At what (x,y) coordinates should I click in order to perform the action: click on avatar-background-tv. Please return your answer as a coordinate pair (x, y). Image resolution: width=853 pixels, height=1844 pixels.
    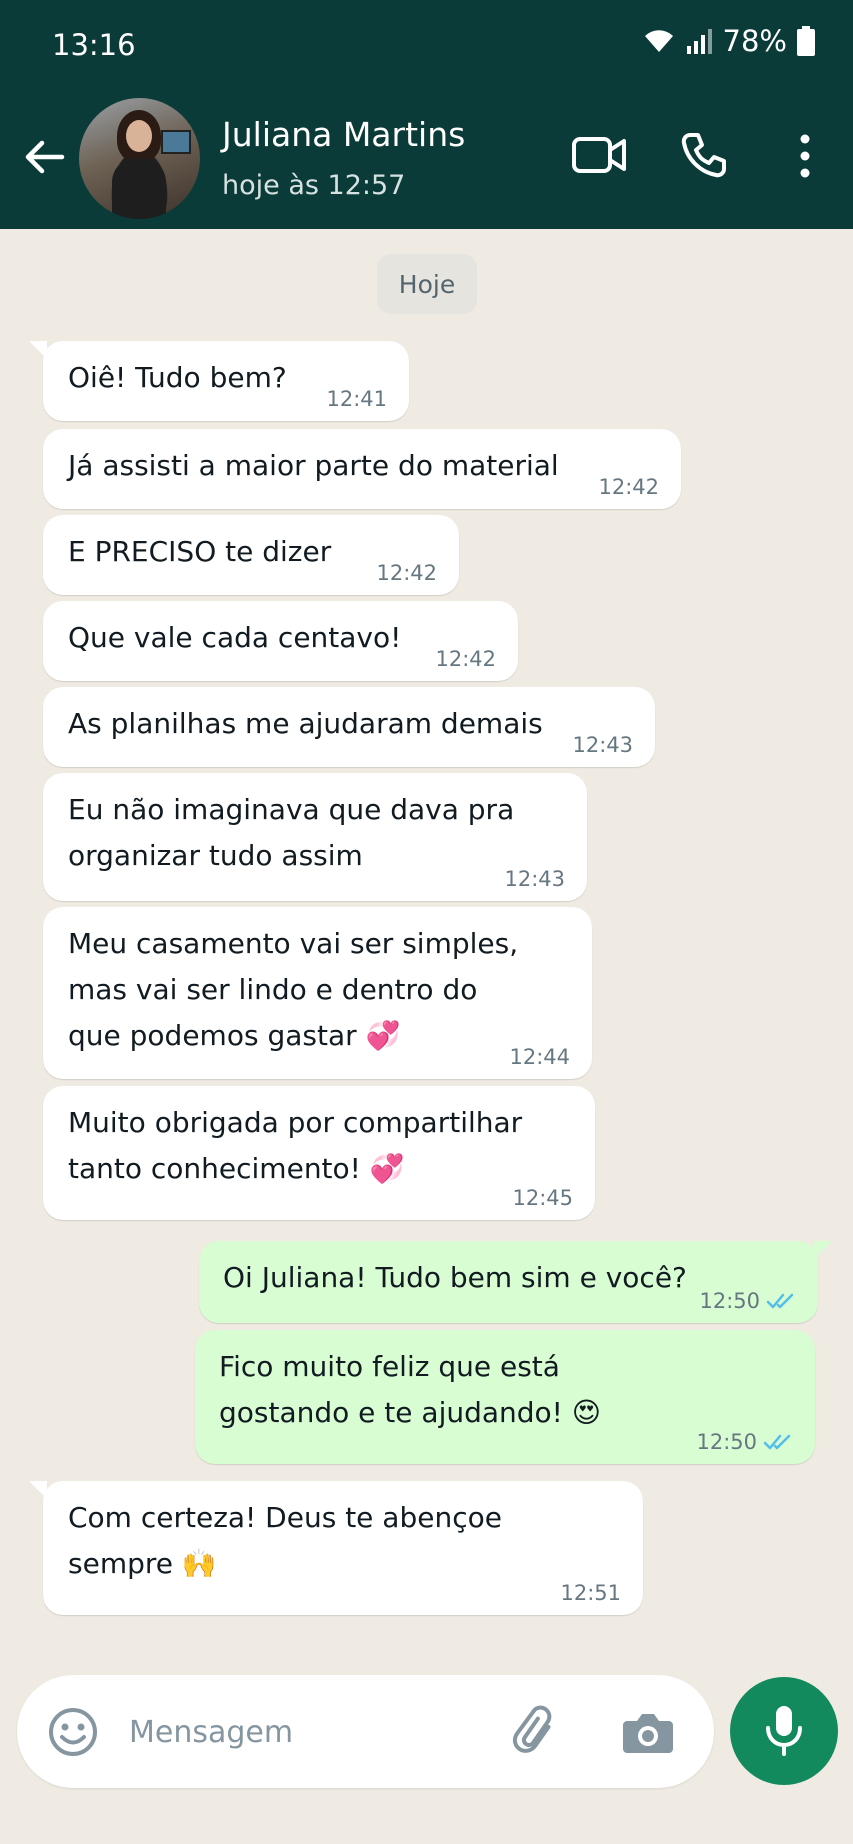
    Looking at the image, I should click on (176, 142).